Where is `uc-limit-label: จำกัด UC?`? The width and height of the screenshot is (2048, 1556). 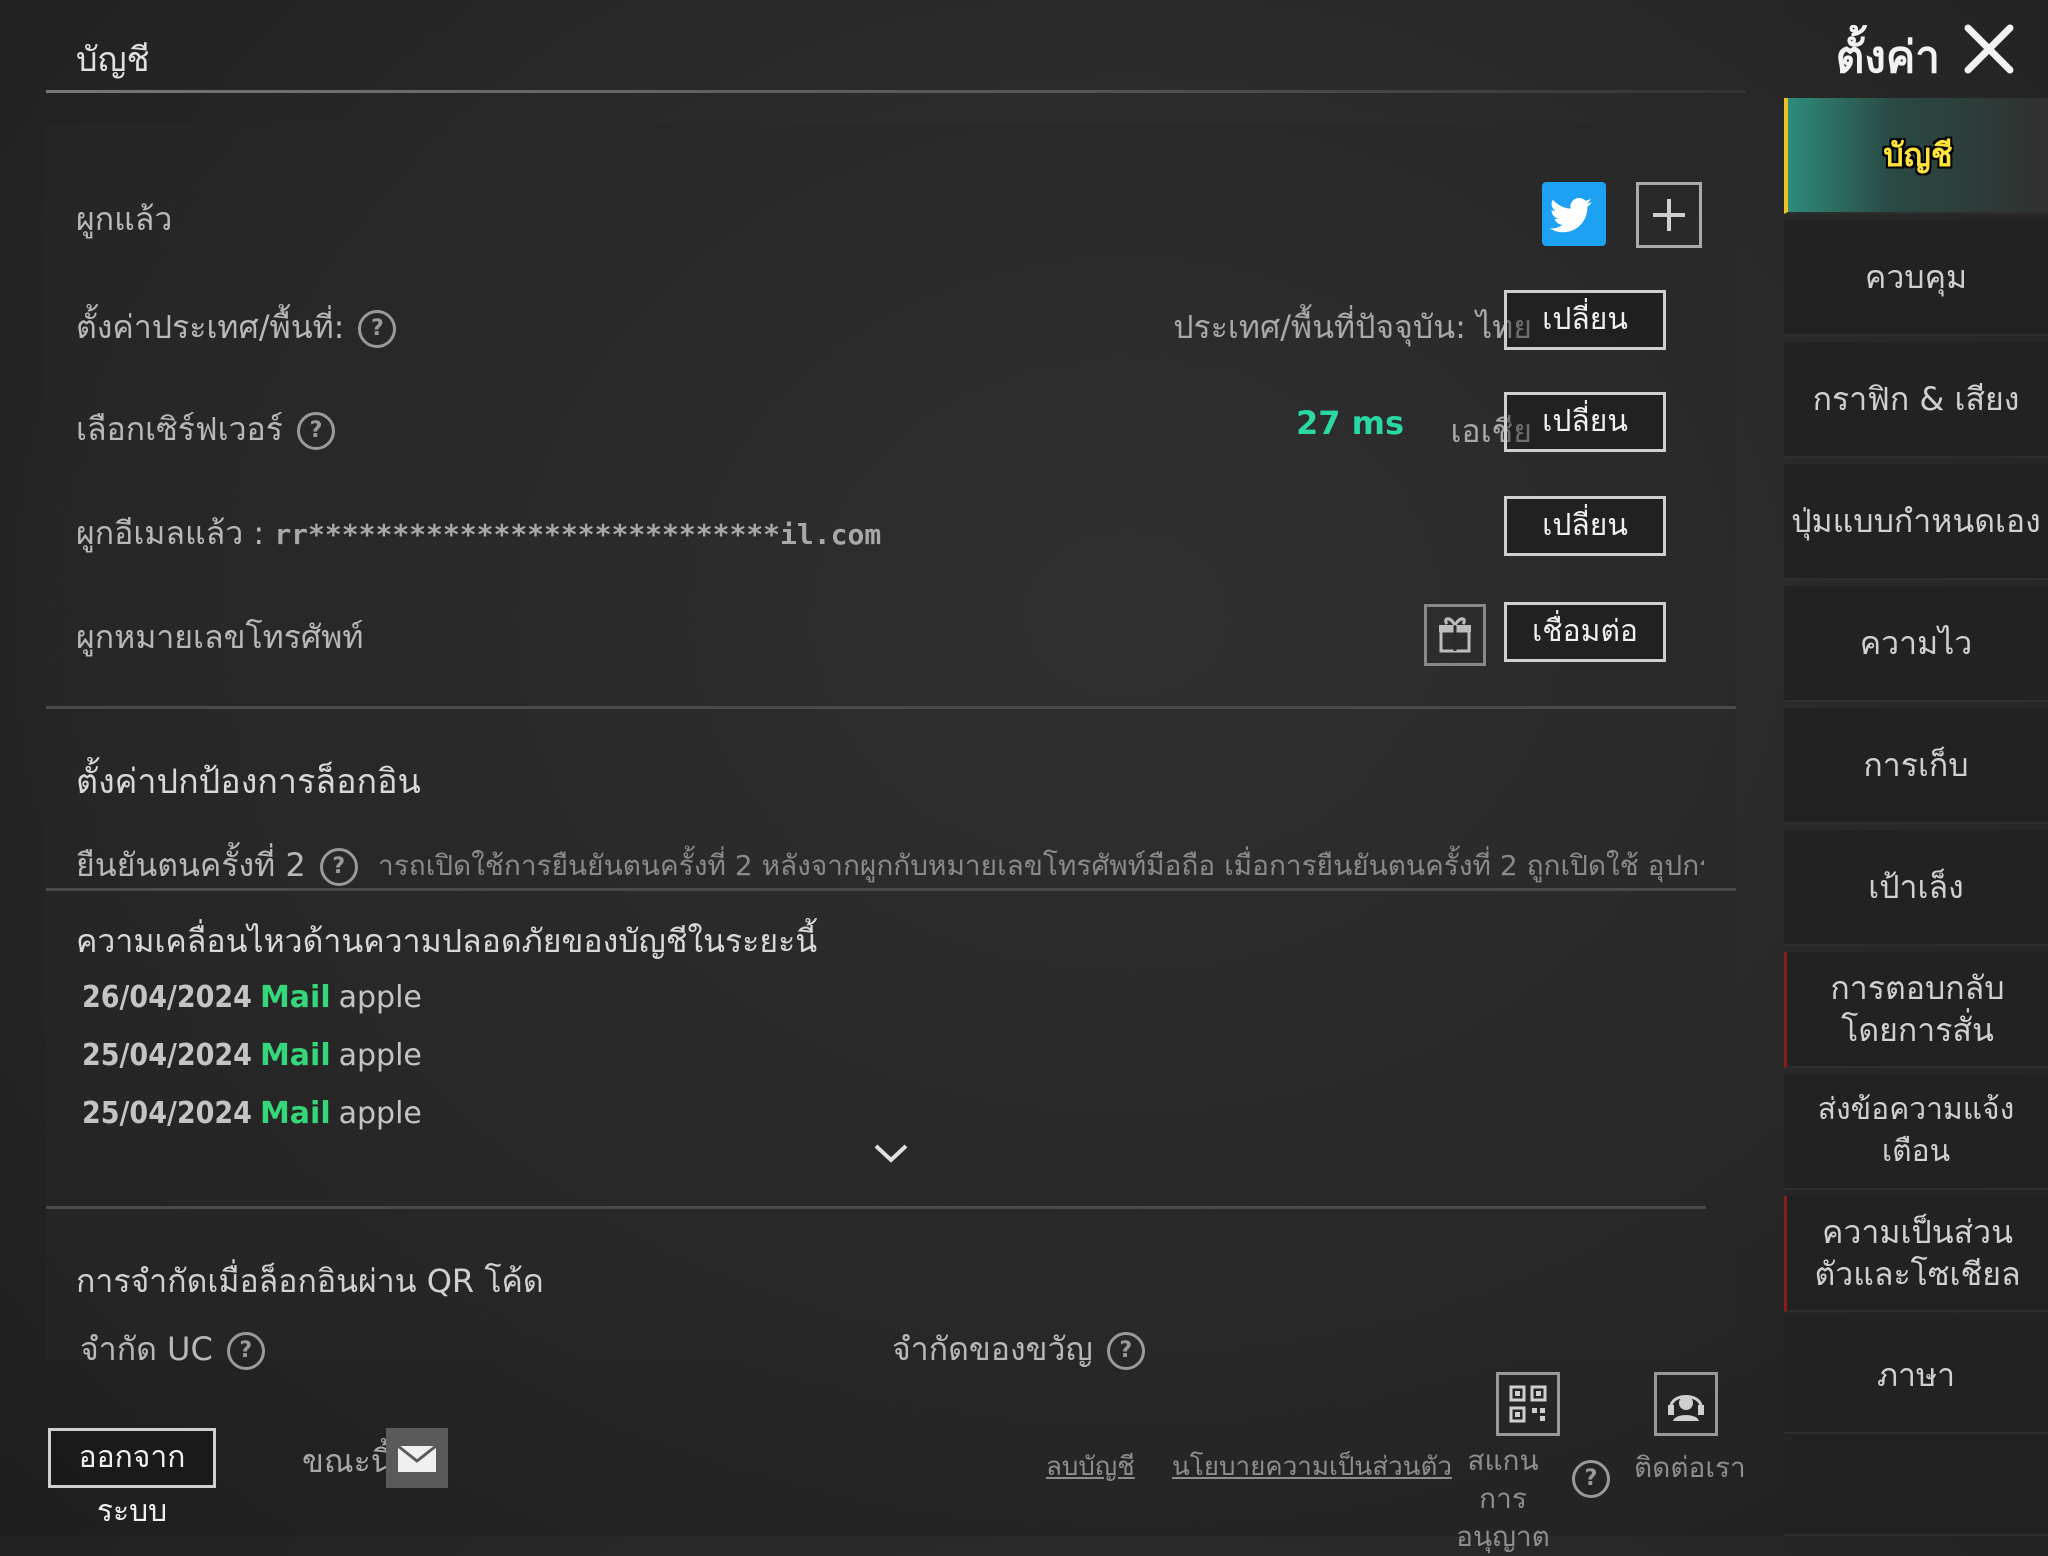 uc-limit-label: จำกัด UC? is located at coordinates (172, 1349).